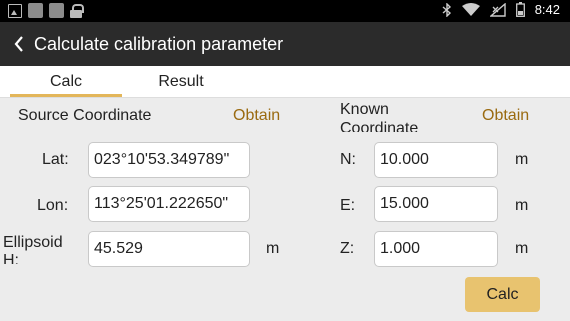 The image size is (570, 321). I want to click on back-button, so click(19, 44).